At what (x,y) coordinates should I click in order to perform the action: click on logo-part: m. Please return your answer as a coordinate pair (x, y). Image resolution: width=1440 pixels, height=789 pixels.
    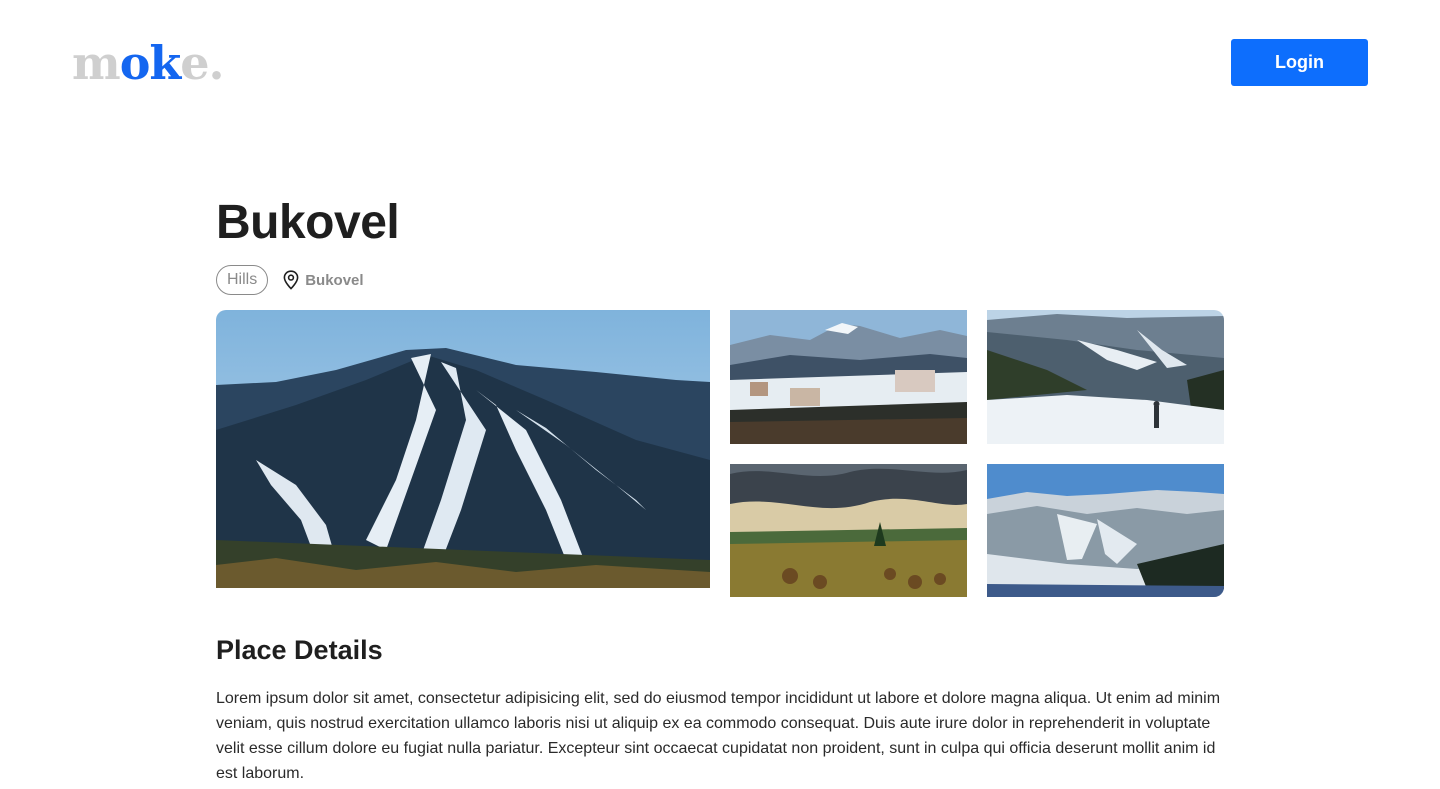
    Looking at the image, I should click on (96, 63).